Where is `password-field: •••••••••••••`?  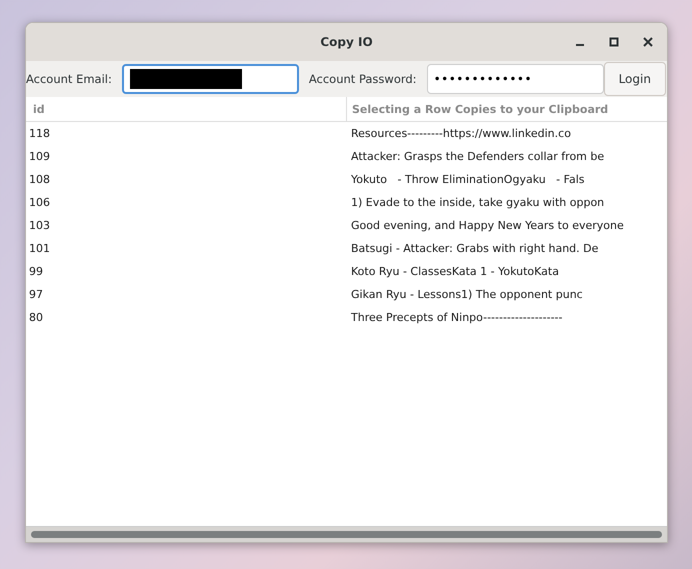 password-field: ••••••••••••• is located at coordinates (515, 79).